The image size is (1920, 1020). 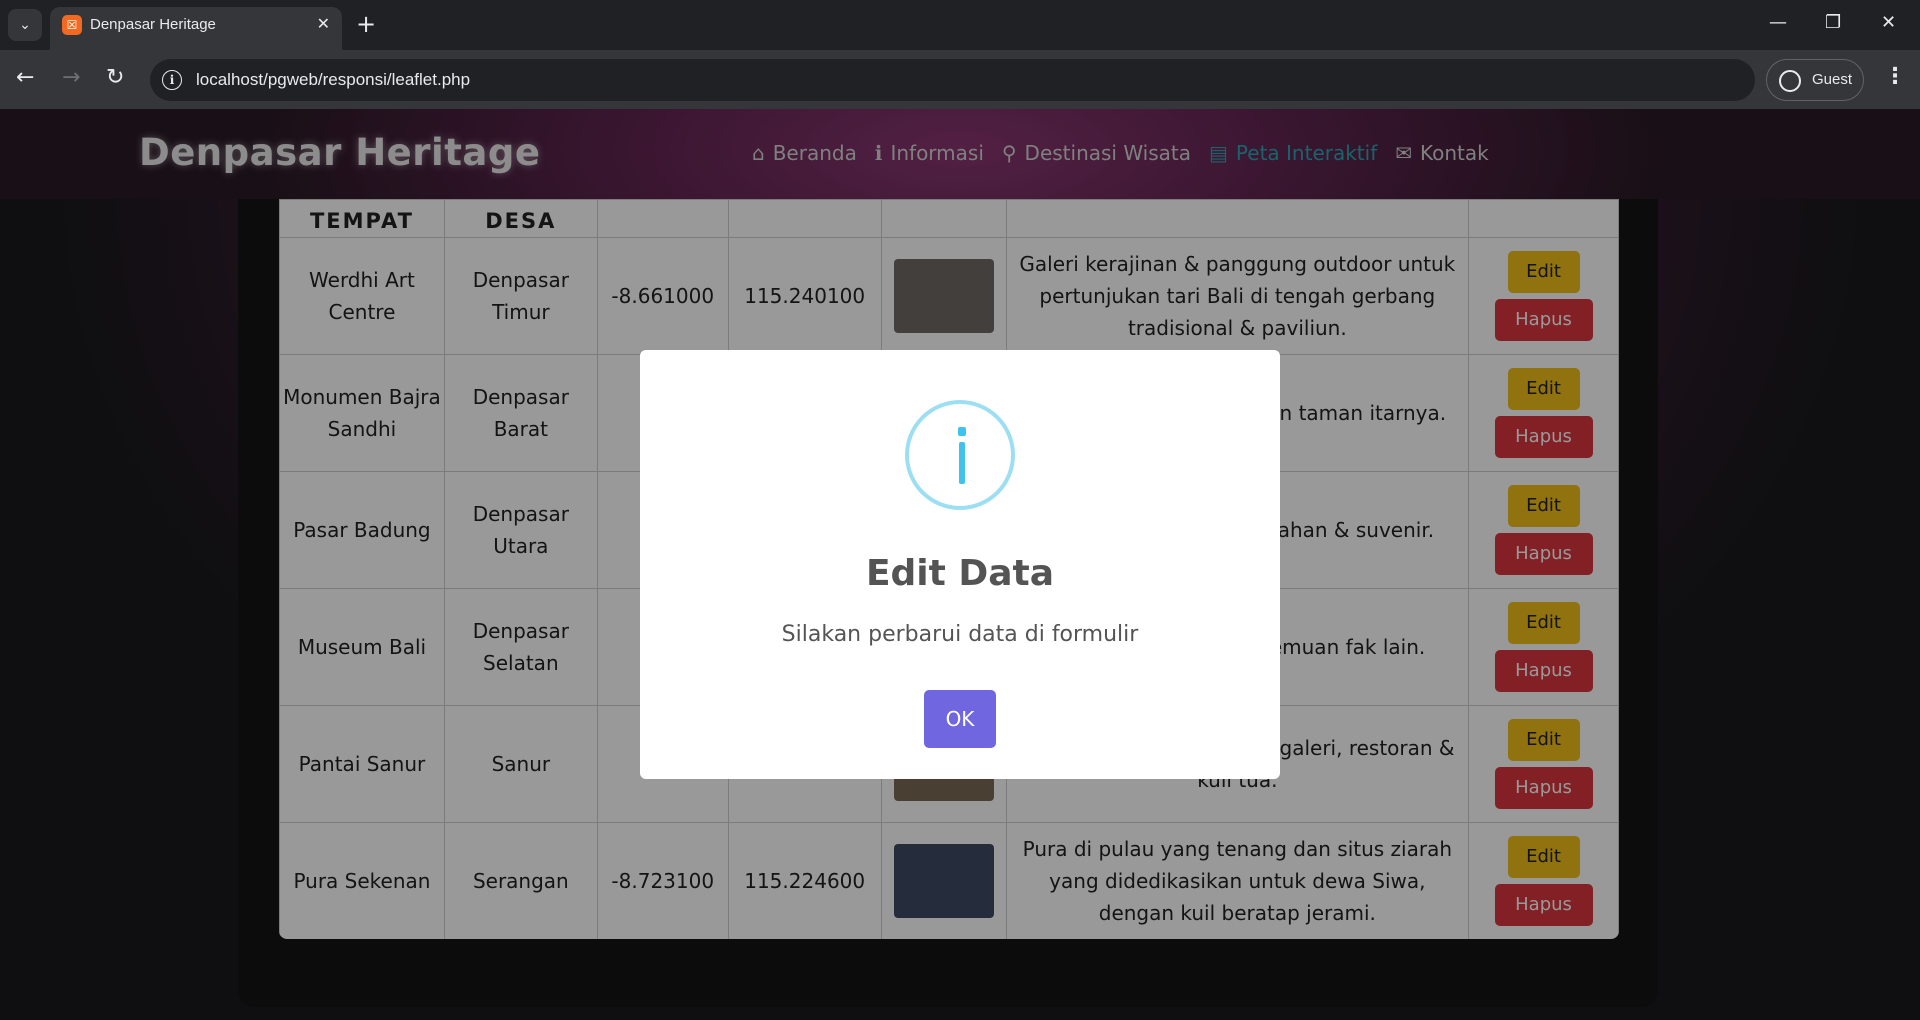 I want to click on forward-icon: →, so click(x=71, y=78).